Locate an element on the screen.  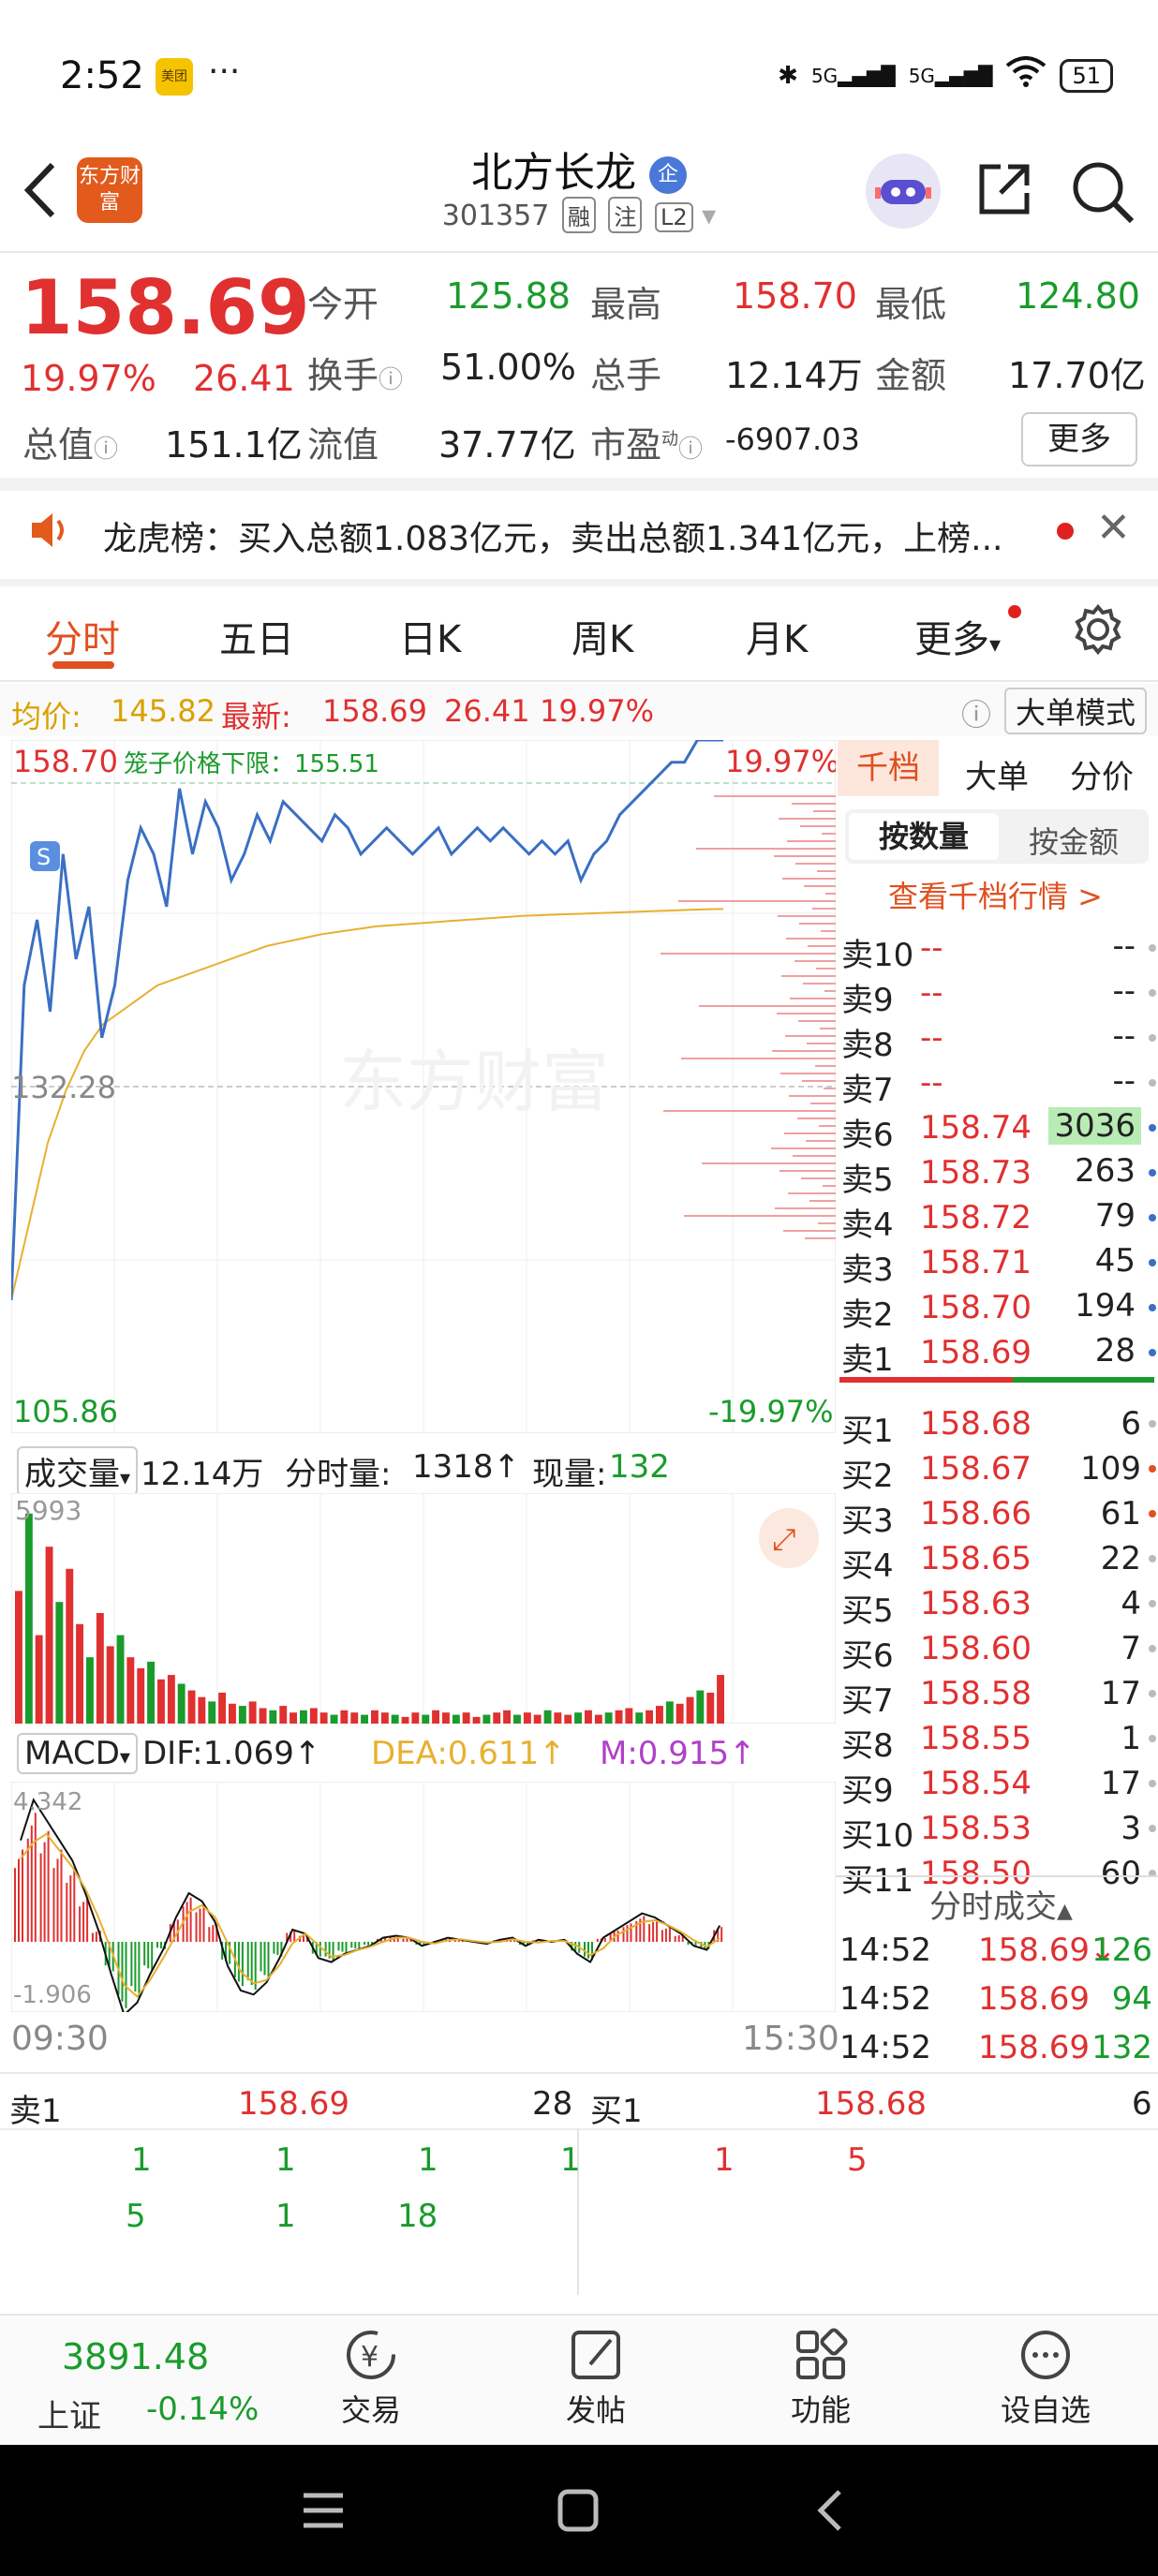
ai-assistant-icon is located at coordinates (903, 192).